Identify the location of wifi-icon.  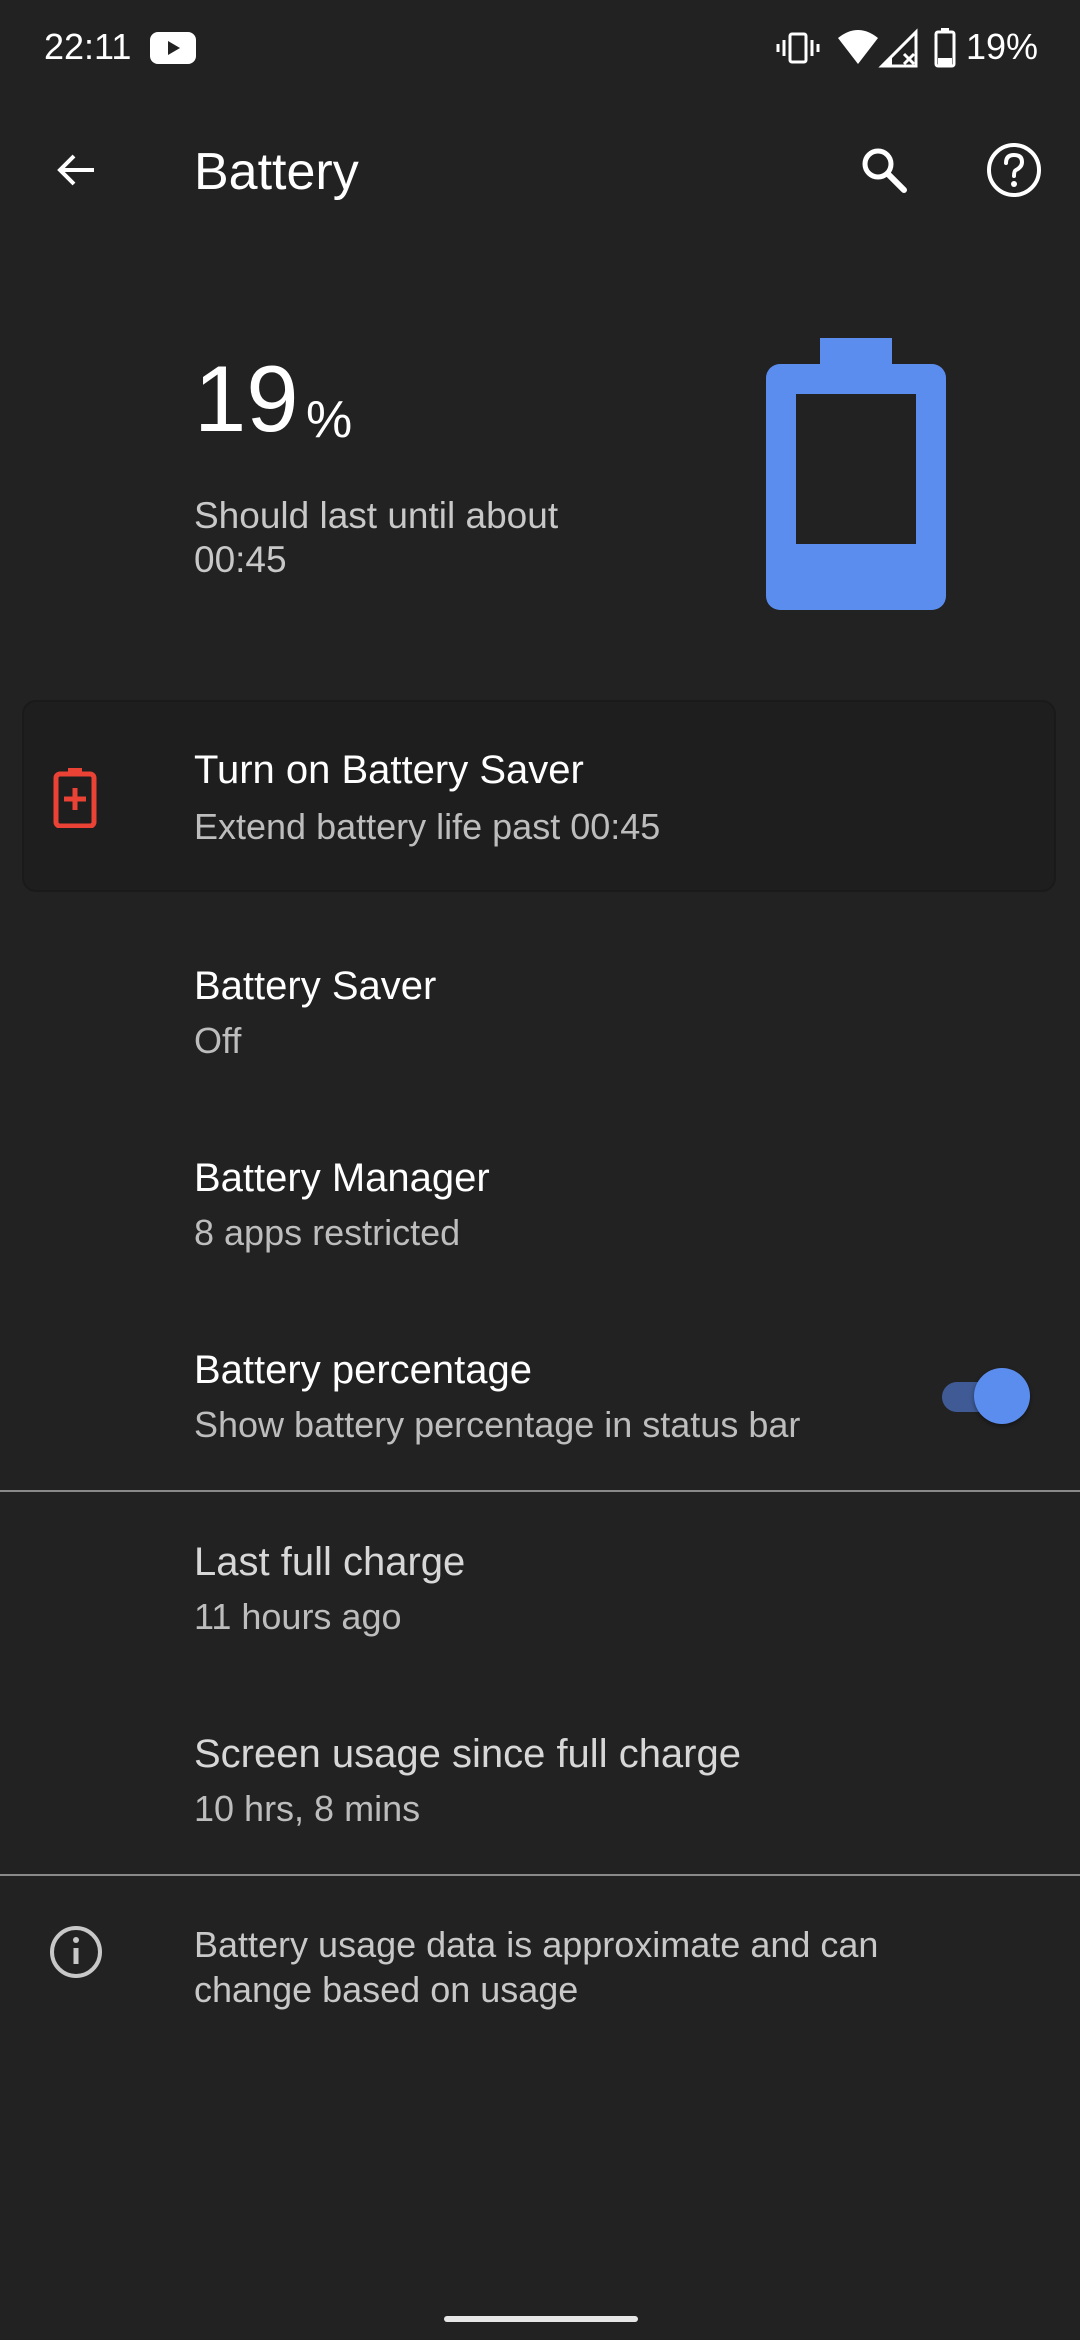
(858, 47).